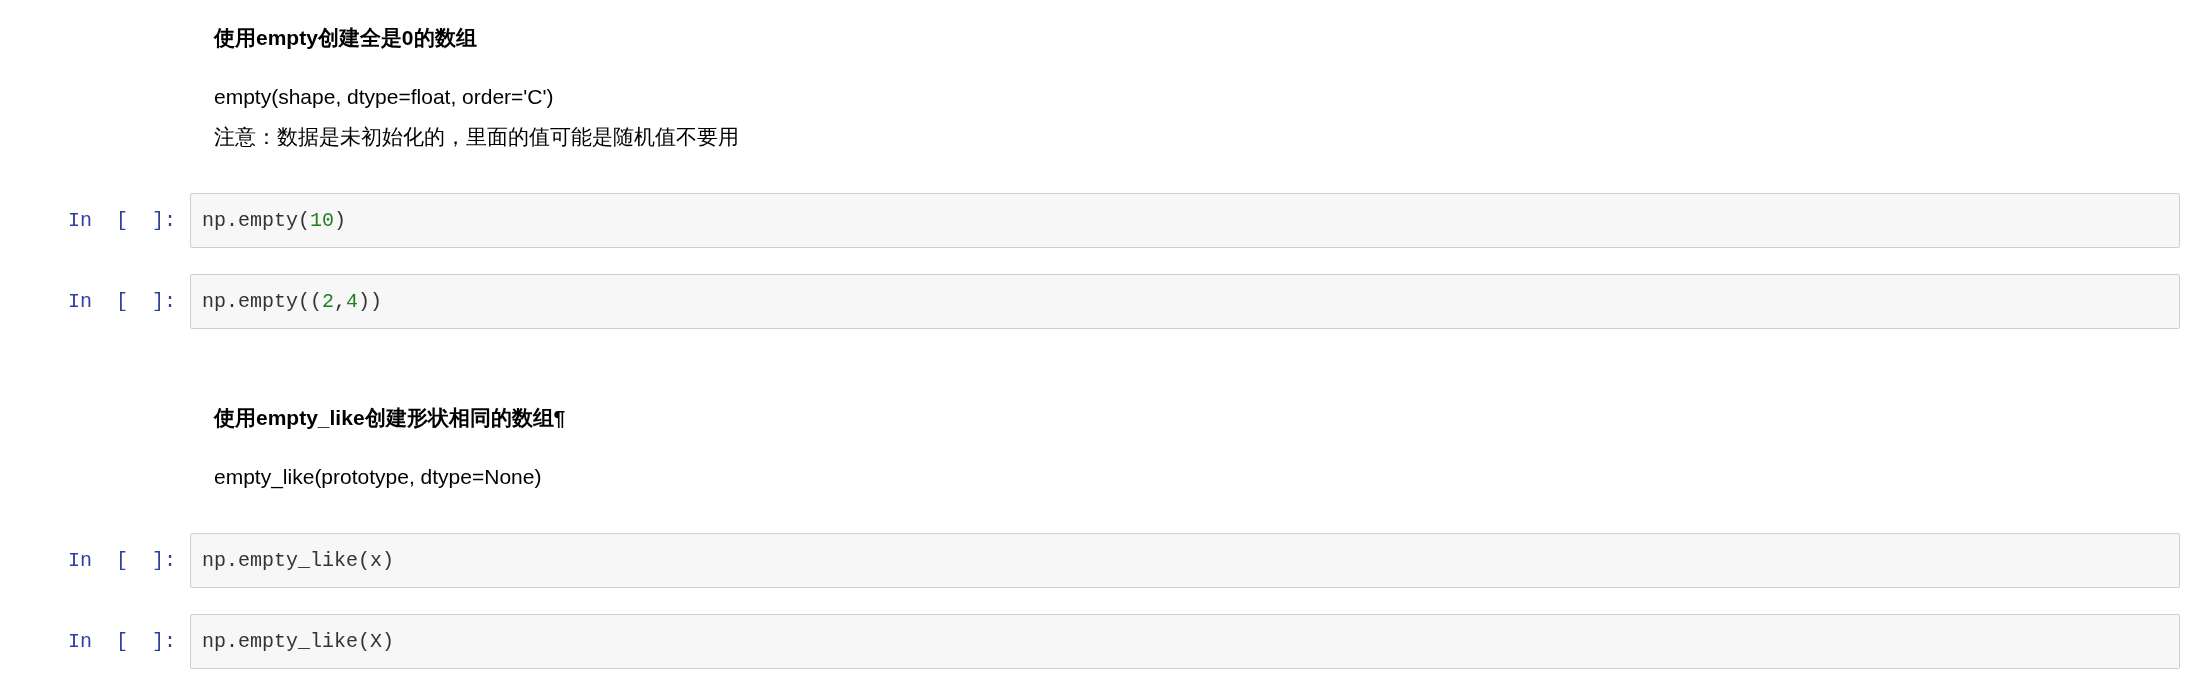  What do you see at coordinates (390, 418) in the screenshot?
I see `section-heading: 使用empty_like创建形状相同的数组¶` at bounding box center [390, 418].